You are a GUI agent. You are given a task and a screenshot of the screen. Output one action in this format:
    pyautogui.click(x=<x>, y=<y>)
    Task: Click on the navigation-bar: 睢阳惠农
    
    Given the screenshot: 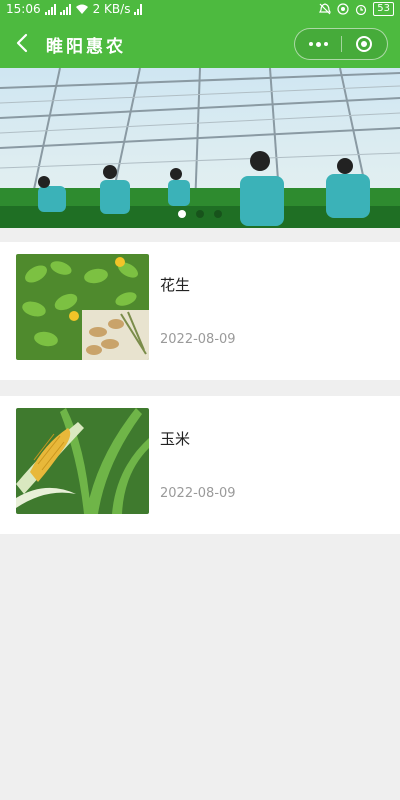 What is the action you would take?
    pyautogui.click(x=200, y=44)
    